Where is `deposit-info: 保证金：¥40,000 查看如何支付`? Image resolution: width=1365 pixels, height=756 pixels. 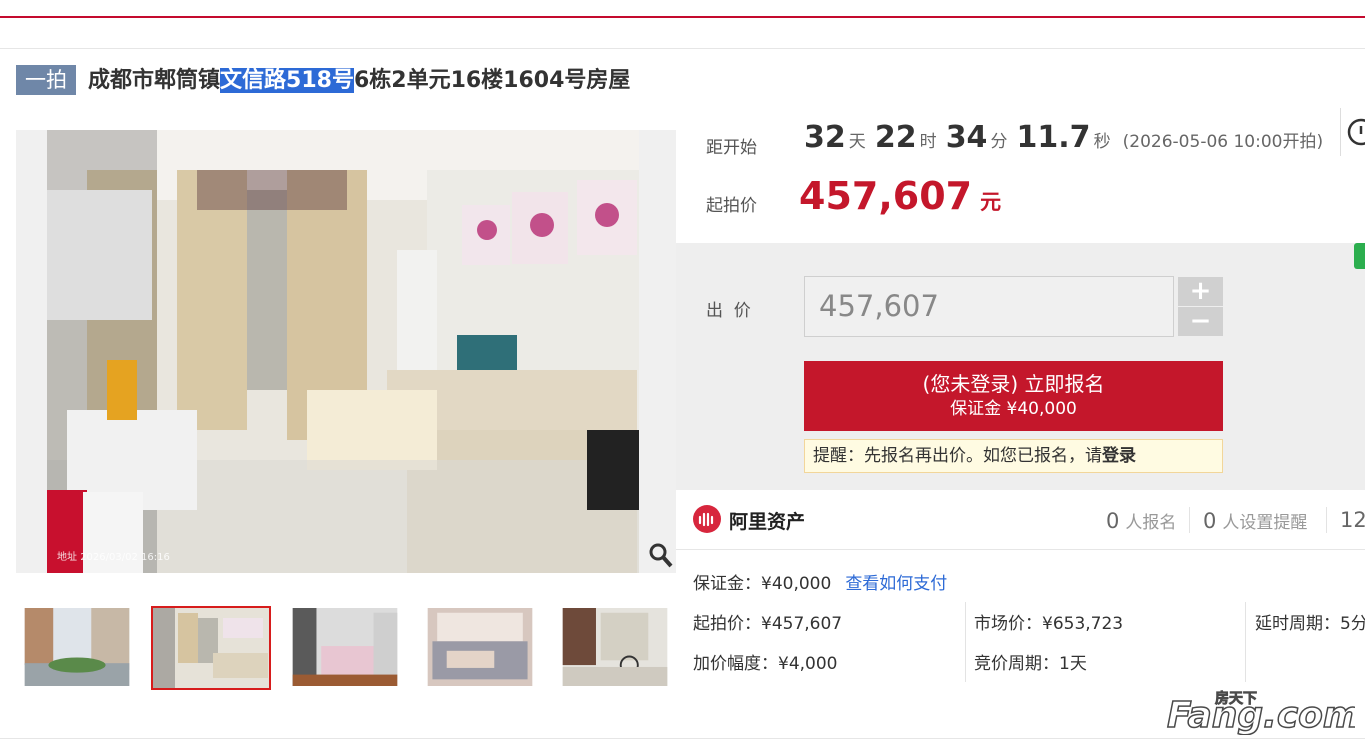 deposit-info: 保证金：¥40,000 查看如何支付 is located at coordinates (820, 584).